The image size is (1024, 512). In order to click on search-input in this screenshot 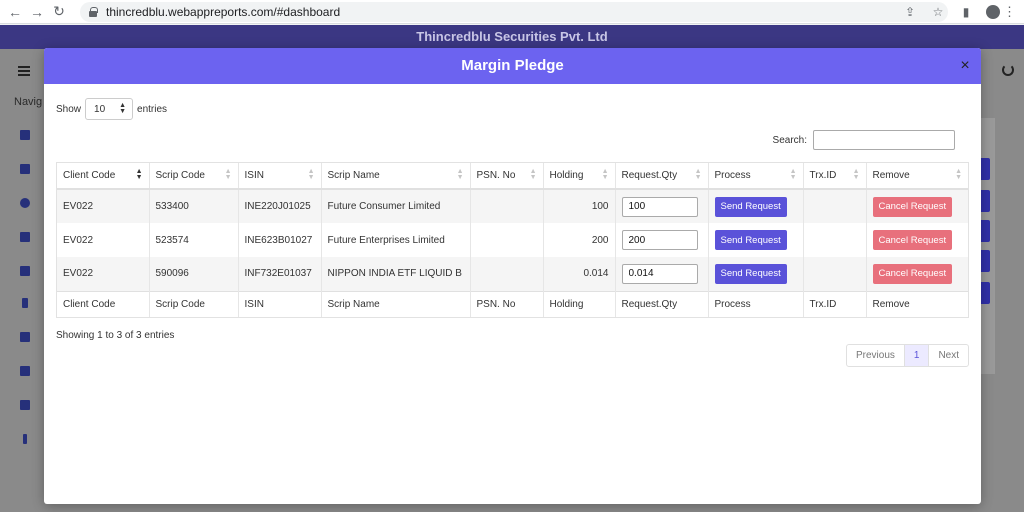, I will do `click(884, 140)`.